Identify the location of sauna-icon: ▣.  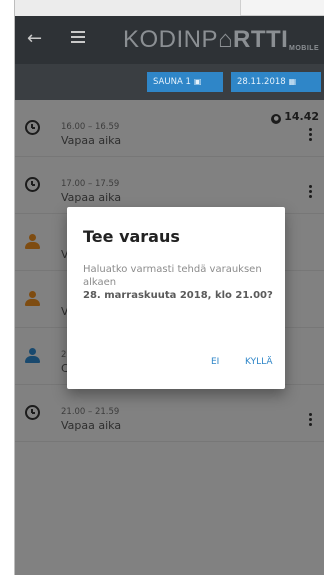
(197, 81).